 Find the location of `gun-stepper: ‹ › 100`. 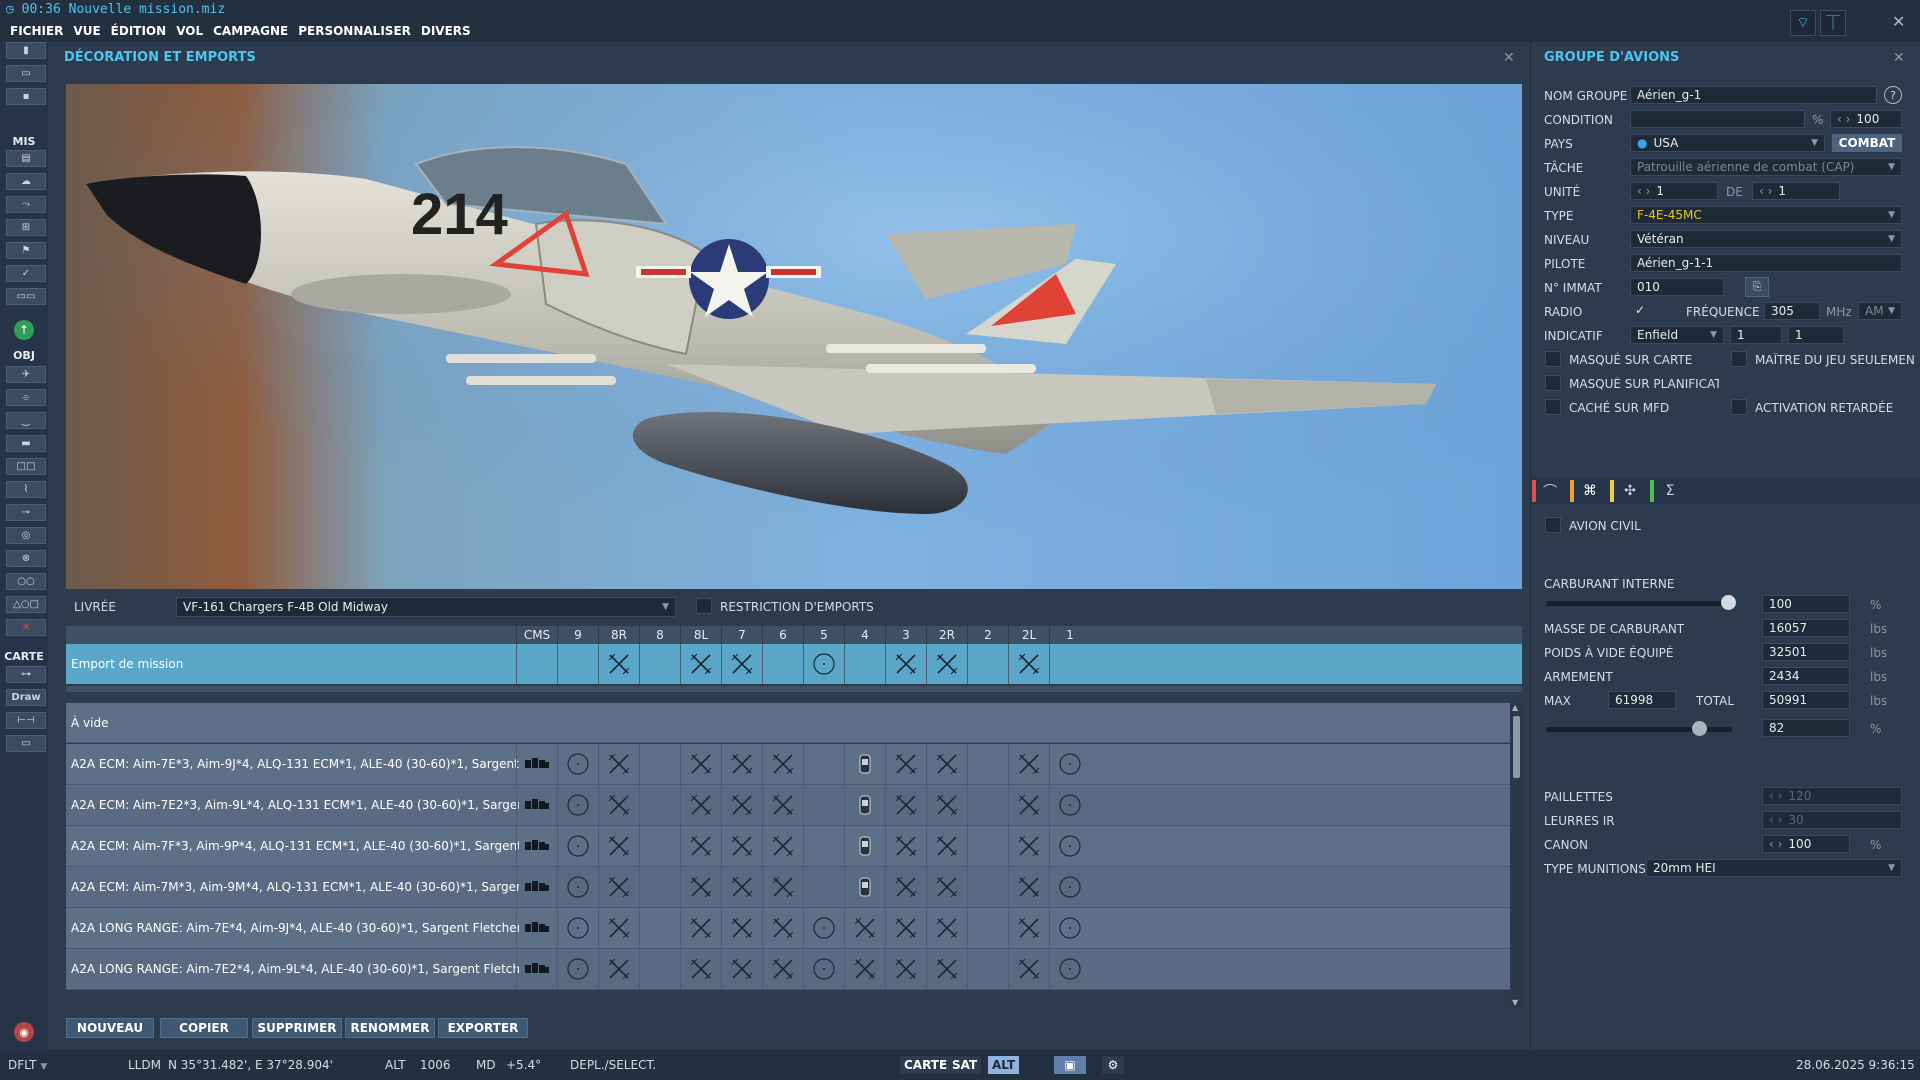

gun-stepper: ‹ › 100 is located at coordinates (1806, 844).